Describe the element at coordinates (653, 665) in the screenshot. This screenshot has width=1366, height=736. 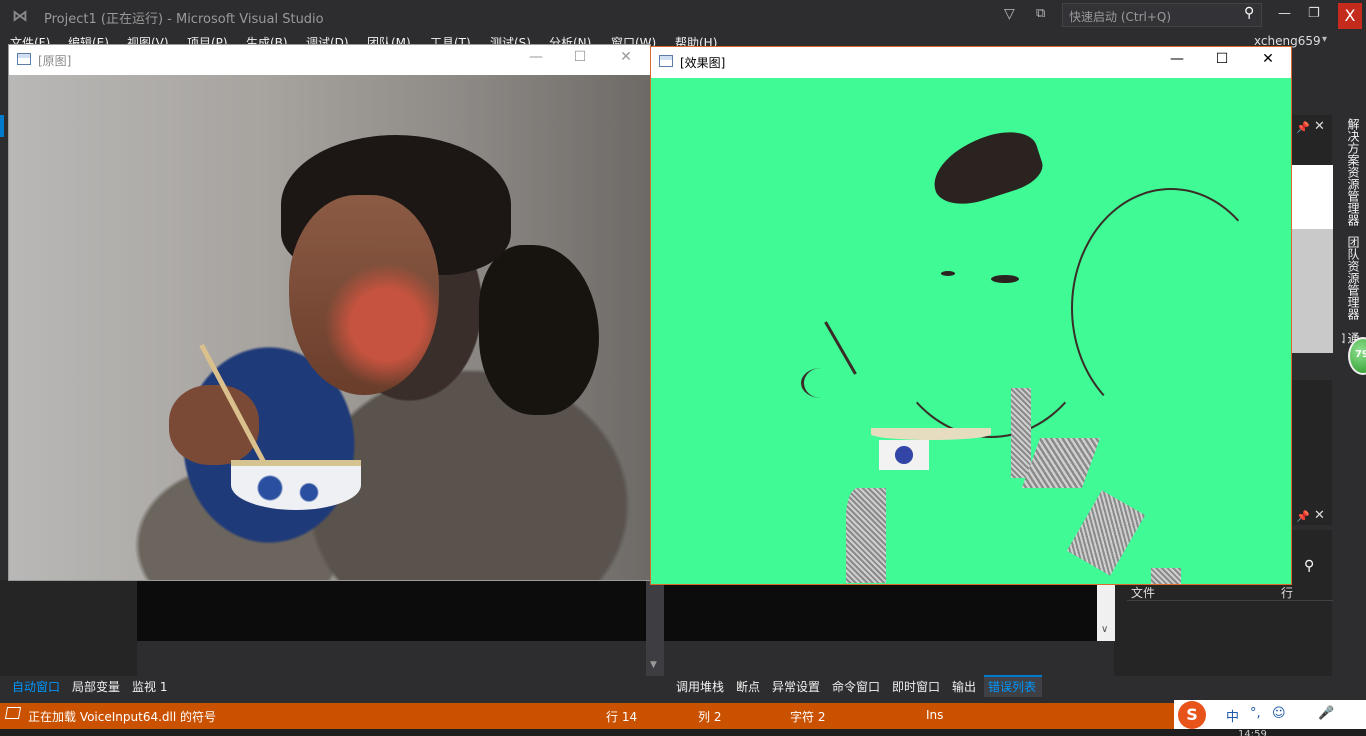
I see `scroll-down-icon: ▼` at that location.